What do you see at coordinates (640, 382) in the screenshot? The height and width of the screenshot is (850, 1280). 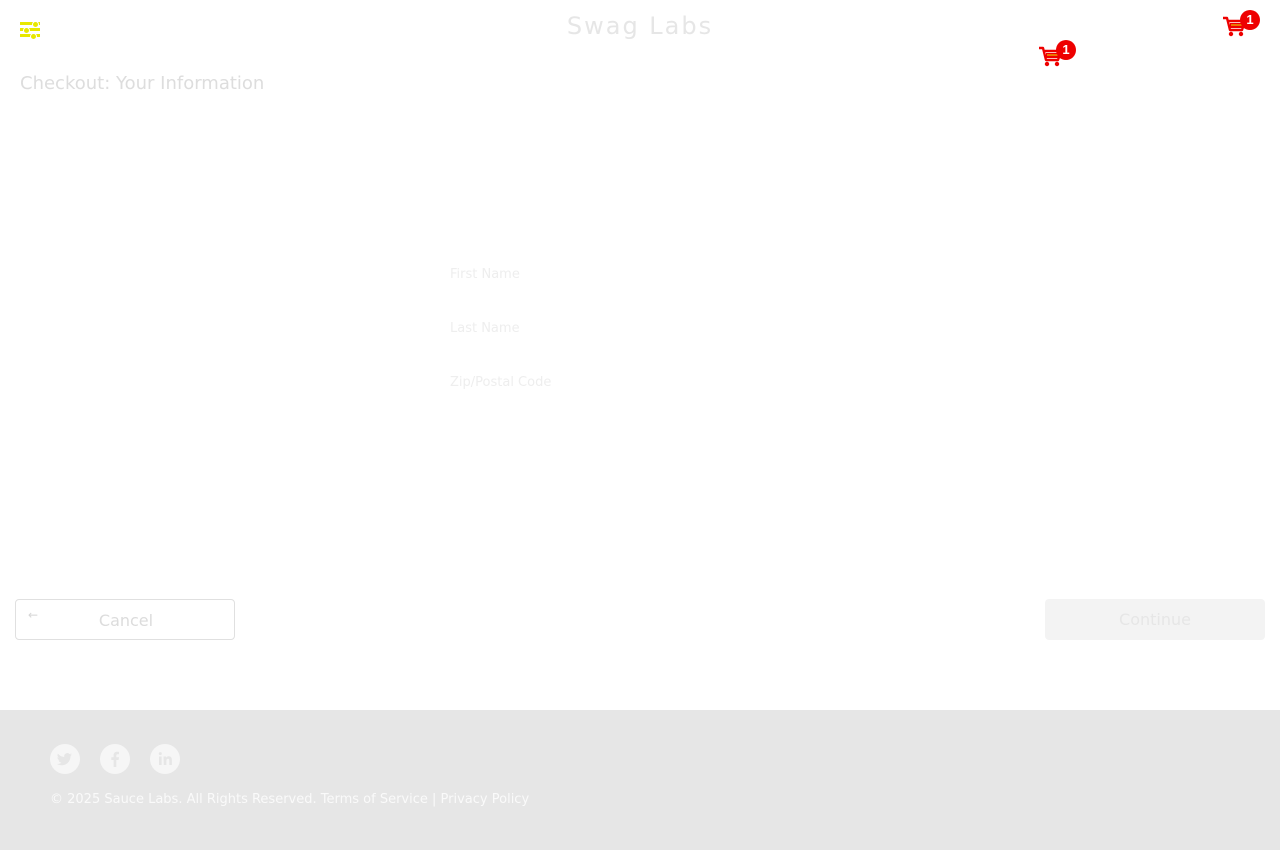 I see `postal-code-input` at bounding box center [640, 382].